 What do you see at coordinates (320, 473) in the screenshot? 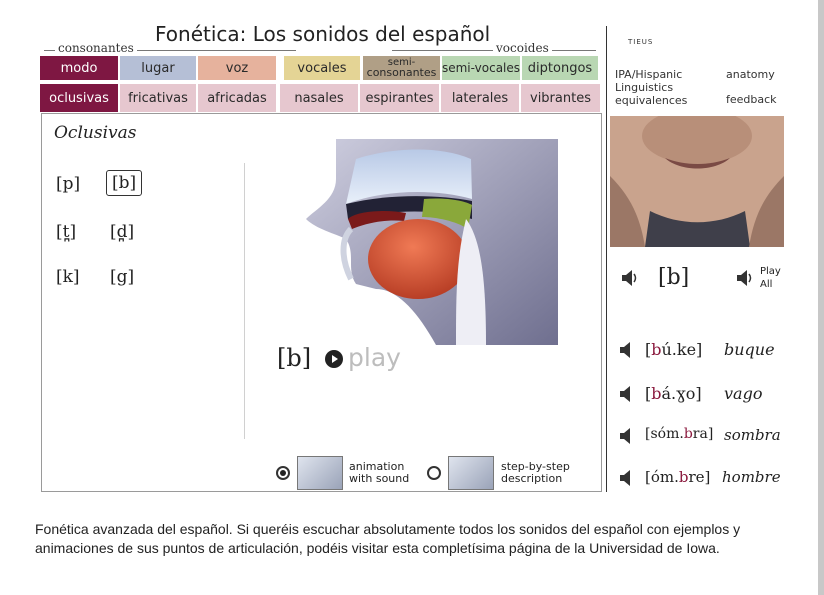
I see `animation-thumbnail` at bounding box center [320, 473].